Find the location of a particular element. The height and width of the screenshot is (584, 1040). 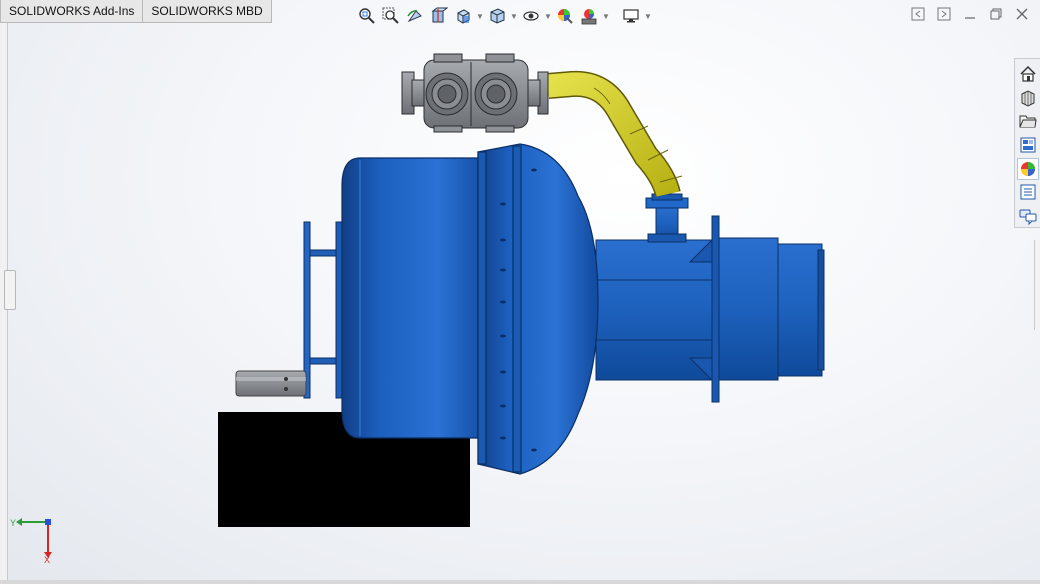

mount-bracket is located at coordinates (324, 310).